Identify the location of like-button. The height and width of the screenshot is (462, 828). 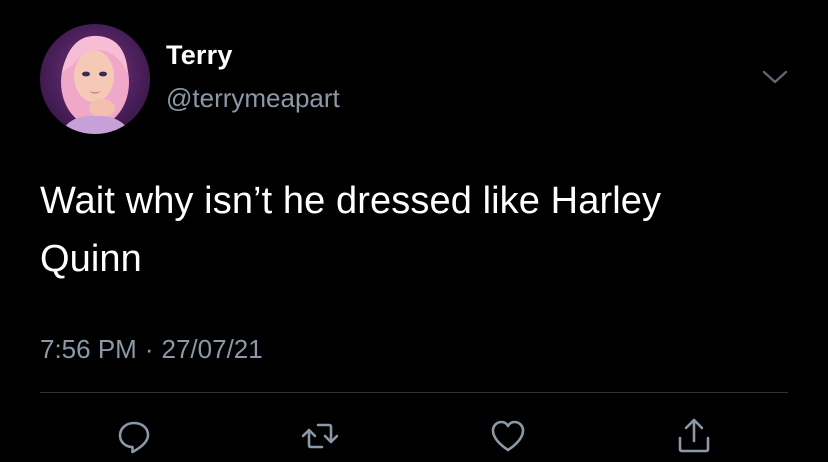
(508, 436).